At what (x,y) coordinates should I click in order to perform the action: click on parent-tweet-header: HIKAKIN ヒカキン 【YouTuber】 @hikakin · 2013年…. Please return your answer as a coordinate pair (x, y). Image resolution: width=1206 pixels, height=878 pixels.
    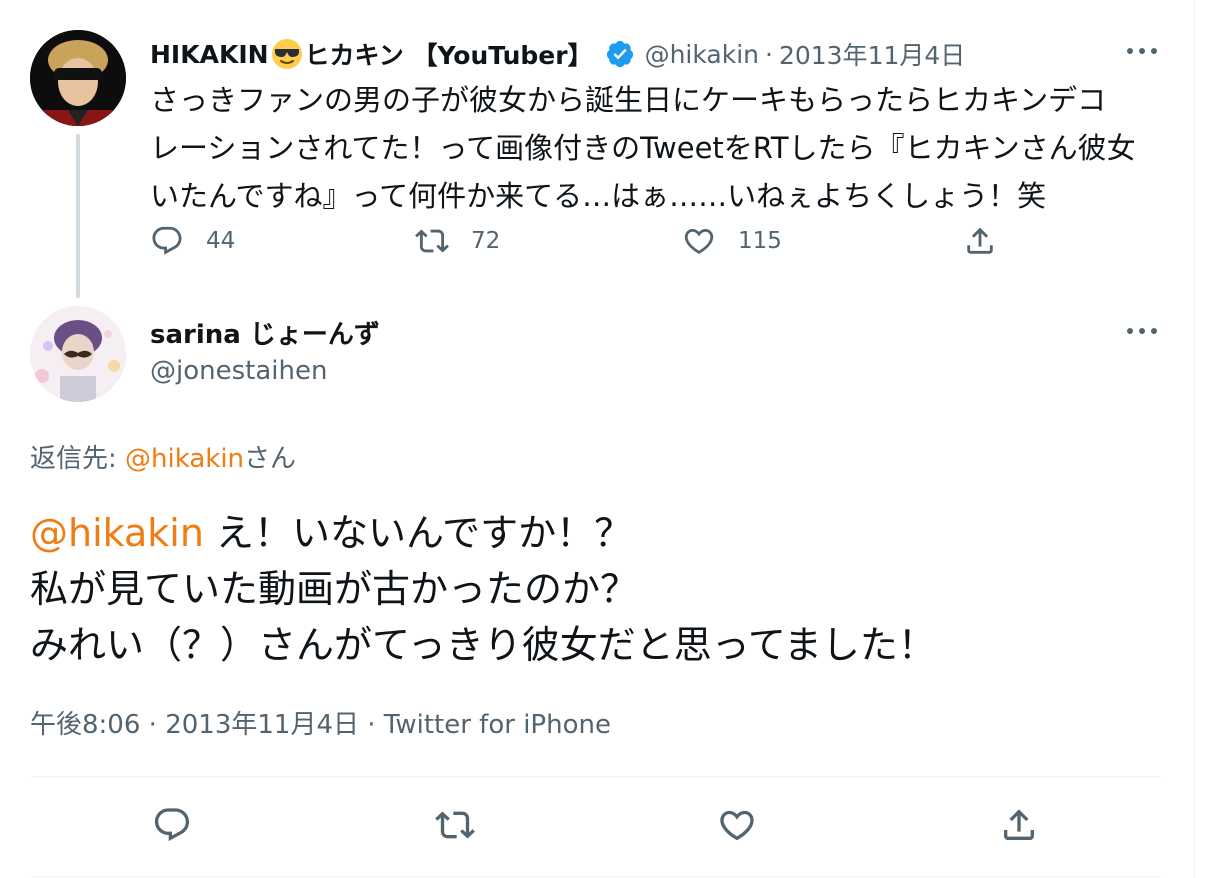
    Looking at the image, I should click on (557, 54).